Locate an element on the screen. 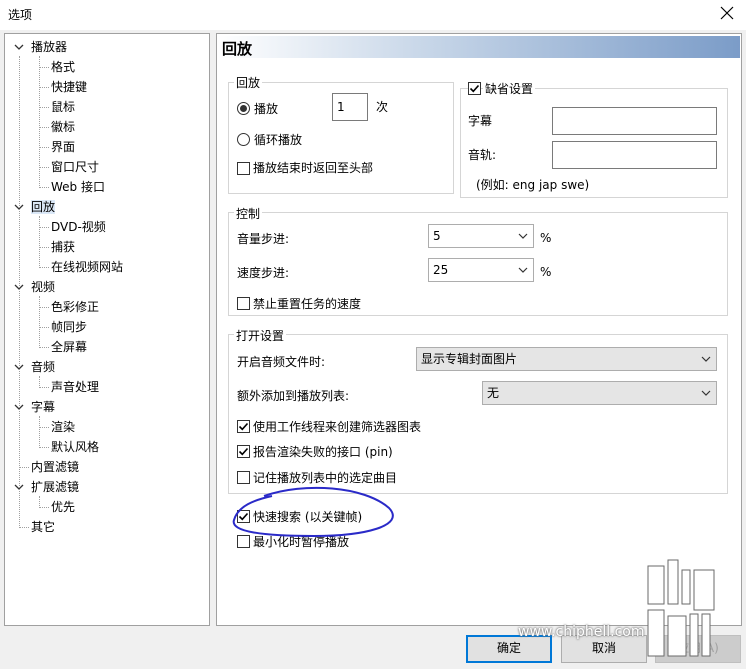  tree-item: 音频 is located at coordinates (43, 367).